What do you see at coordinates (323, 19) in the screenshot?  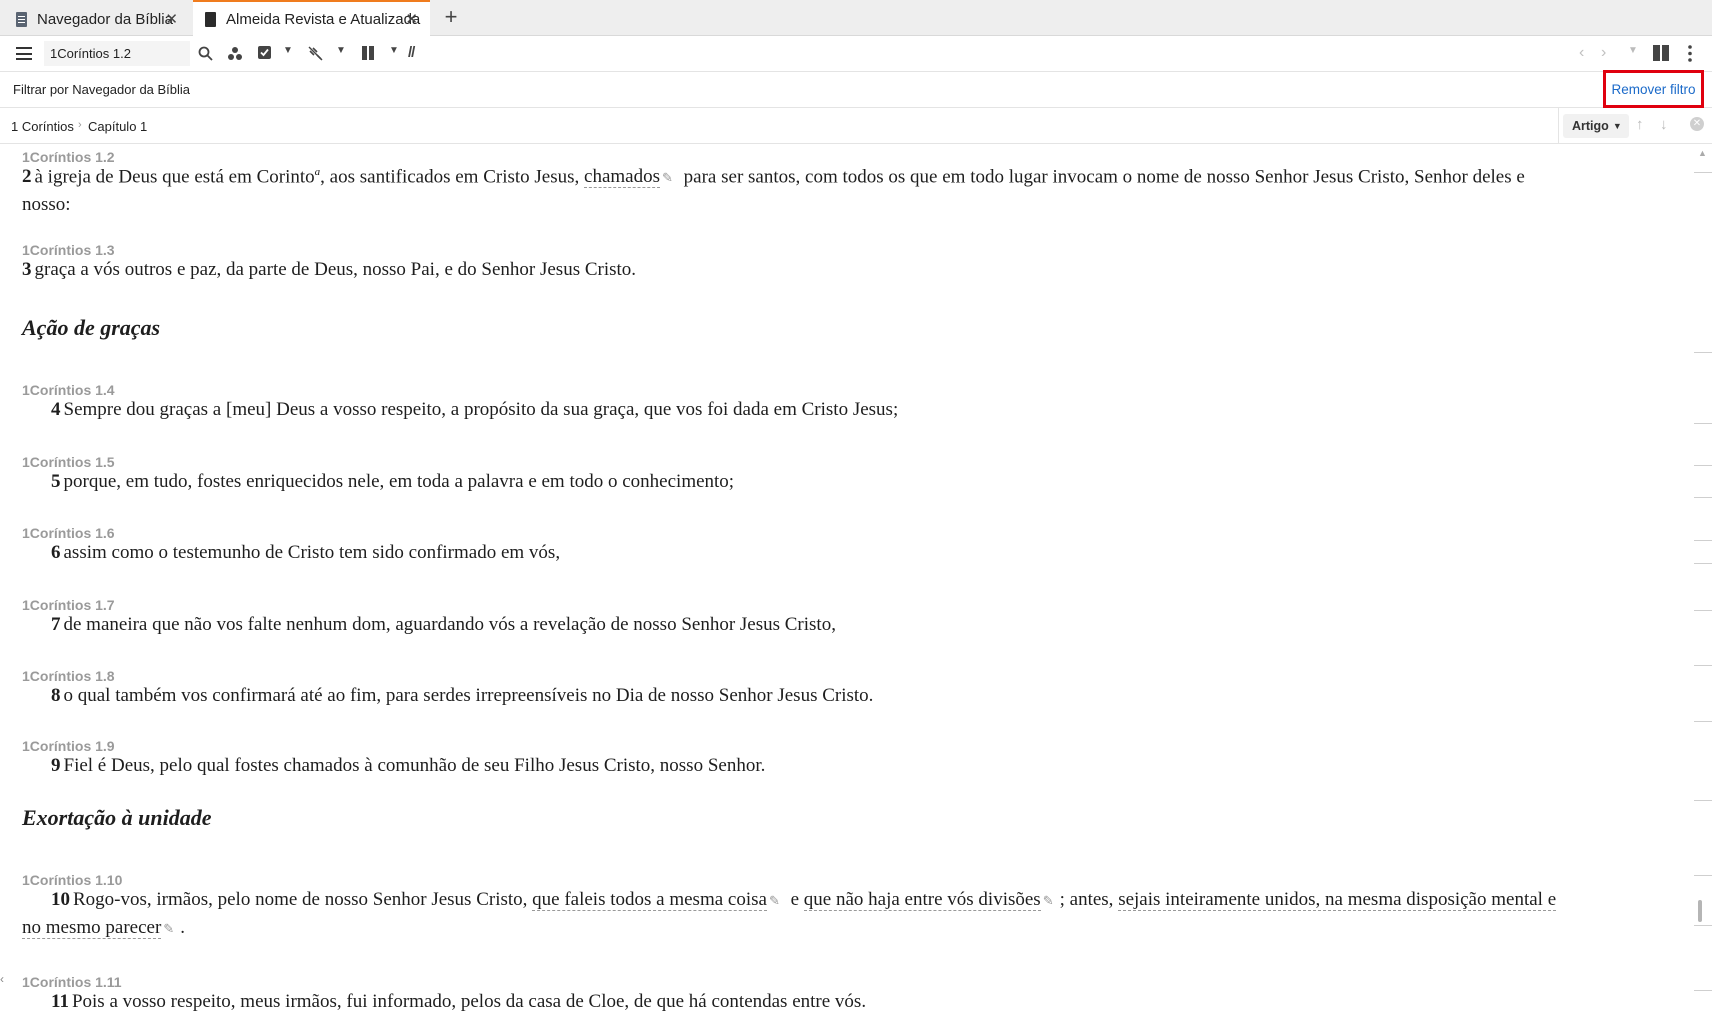 I see `tab-label: Almeida Revista e Atualizada` at bounding box center [323, 19].